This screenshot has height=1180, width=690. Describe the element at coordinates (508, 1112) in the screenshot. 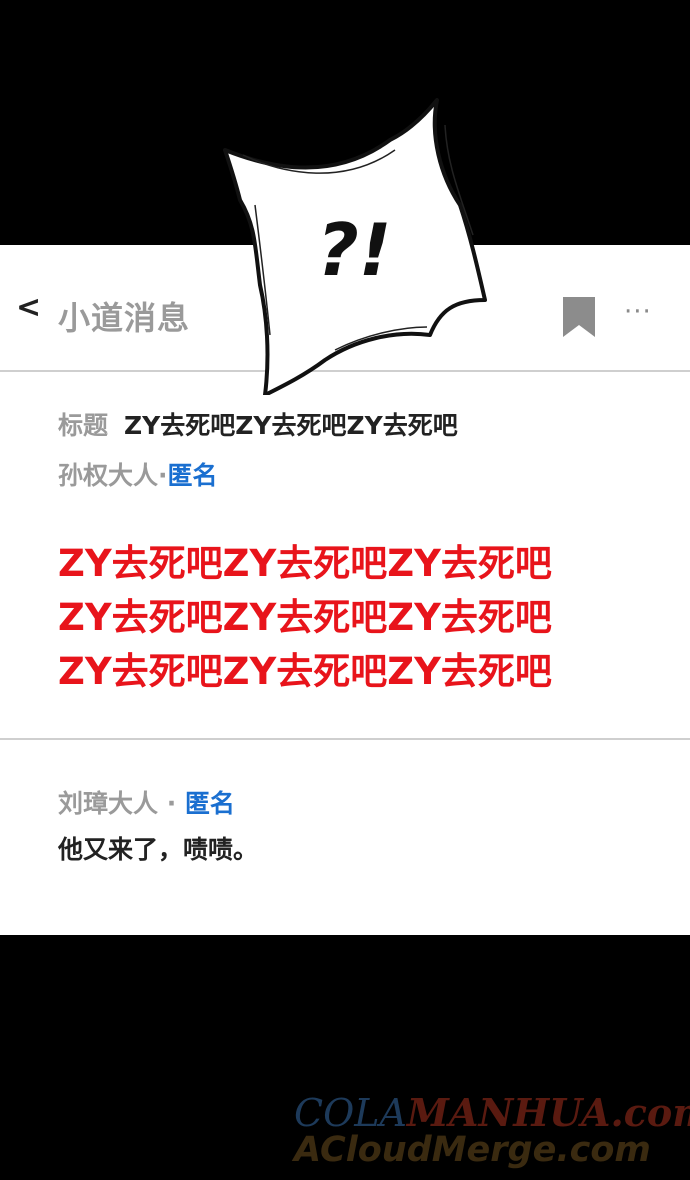

I see `watermark-part2: MANHUA` at that location.